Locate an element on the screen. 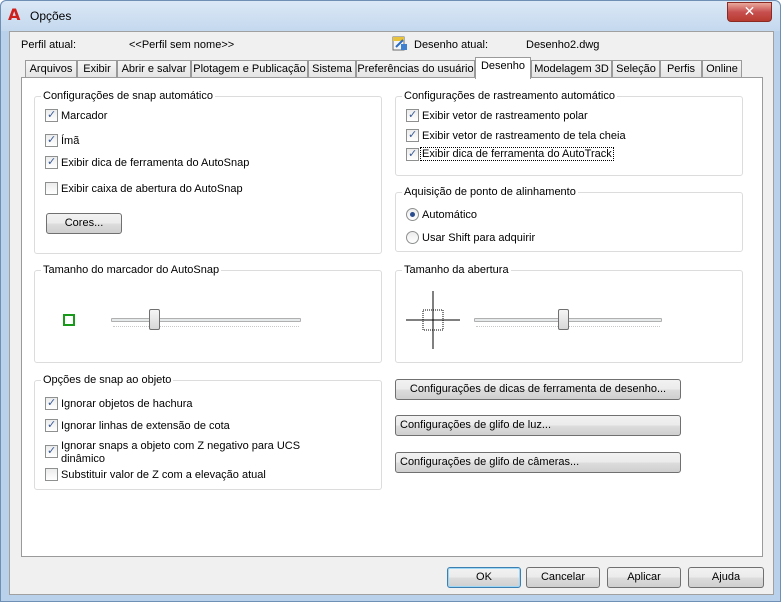 This screenshot has height=602, width=781. ignore-dimension-extension-label: Ignorar linhas de extensão de cota is located at coordinates (145, 426).